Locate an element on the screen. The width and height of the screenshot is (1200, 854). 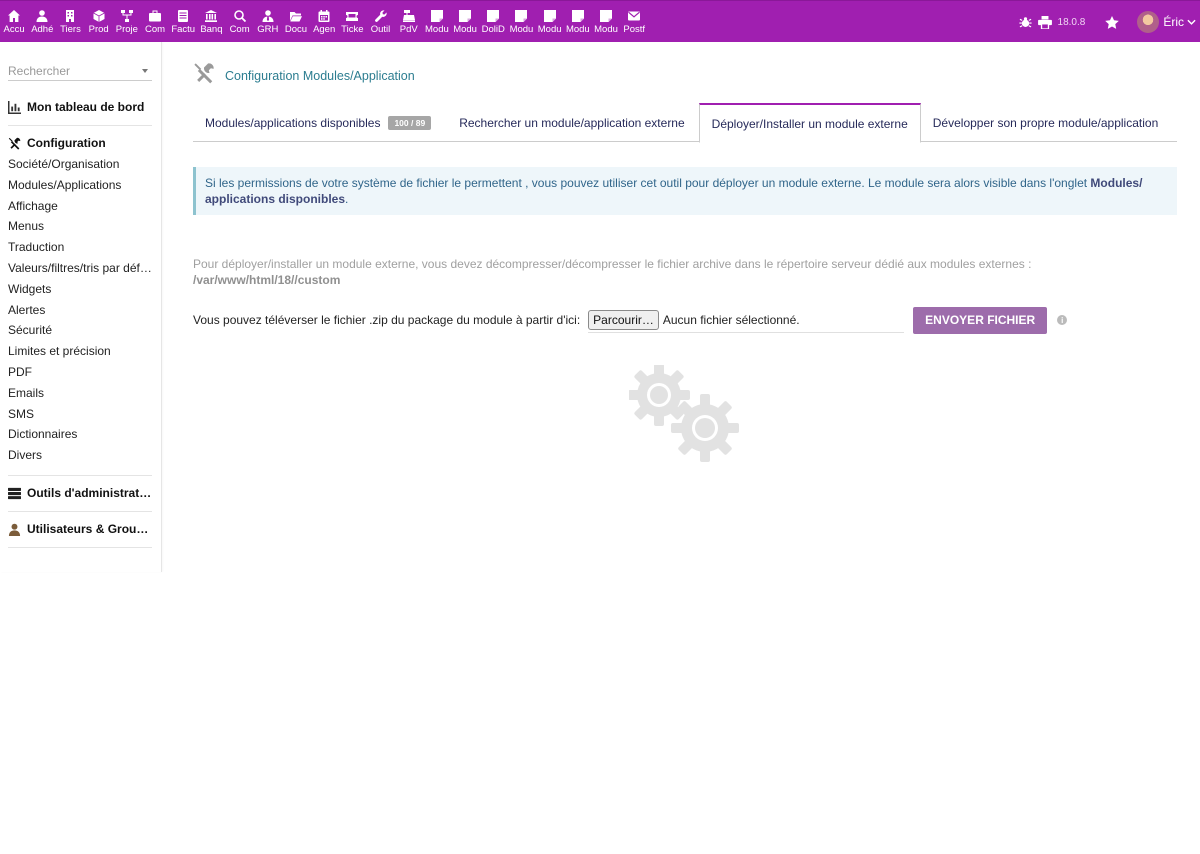
topmenu-item-16: Modu is located at coordinates (465, 22).